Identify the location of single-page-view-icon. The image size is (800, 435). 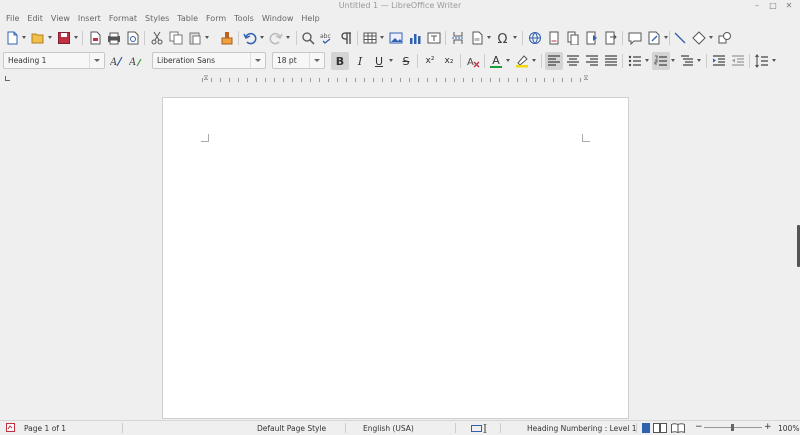
(646, 429).